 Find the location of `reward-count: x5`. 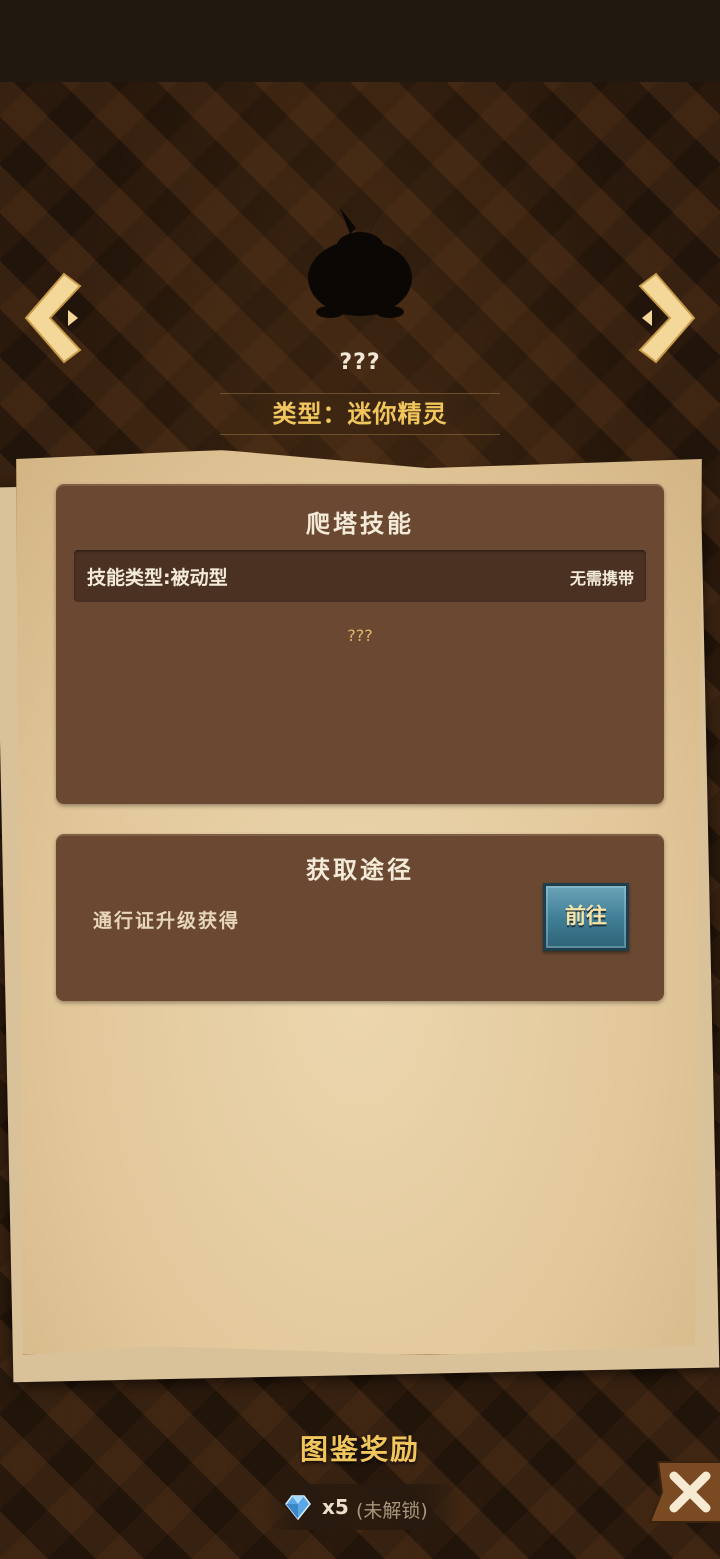

reward-count: x5 is located at coordinates (335, 1507).